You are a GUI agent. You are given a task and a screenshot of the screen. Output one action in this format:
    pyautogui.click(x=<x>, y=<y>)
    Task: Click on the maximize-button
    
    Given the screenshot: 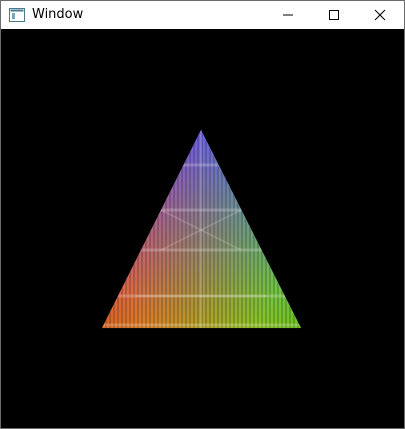 What is the action you would take?
    pyautogui.click(x=334, y=15)
    